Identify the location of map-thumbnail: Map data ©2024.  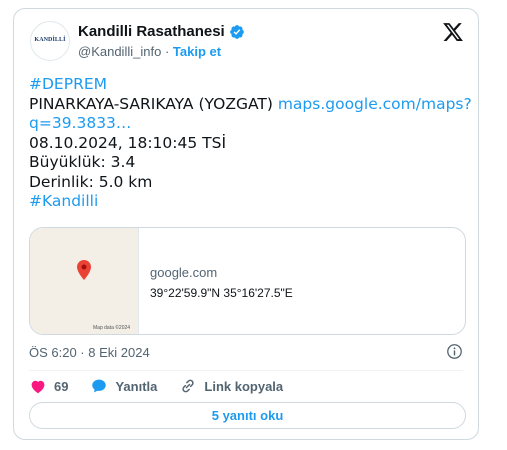
(84, 281).